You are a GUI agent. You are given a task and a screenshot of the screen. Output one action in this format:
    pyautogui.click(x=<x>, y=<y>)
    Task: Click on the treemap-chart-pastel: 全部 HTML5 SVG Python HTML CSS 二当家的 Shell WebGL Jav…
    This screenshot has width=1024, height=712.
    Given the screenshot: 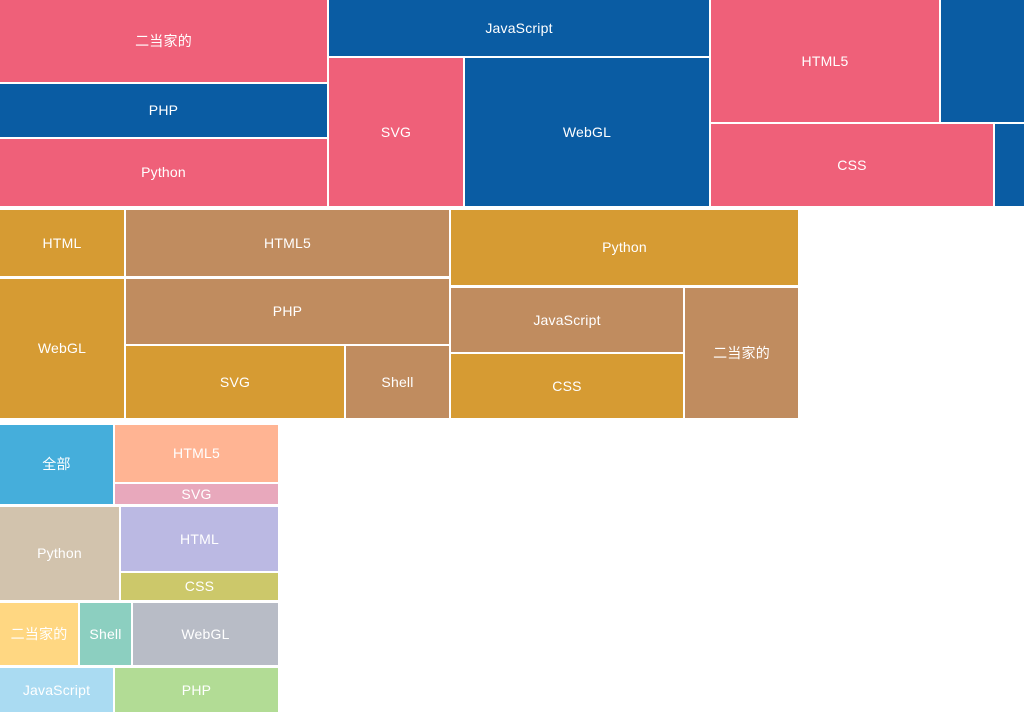 What is the action you would take?
    pyautogui.click(x=140, y=568)
    